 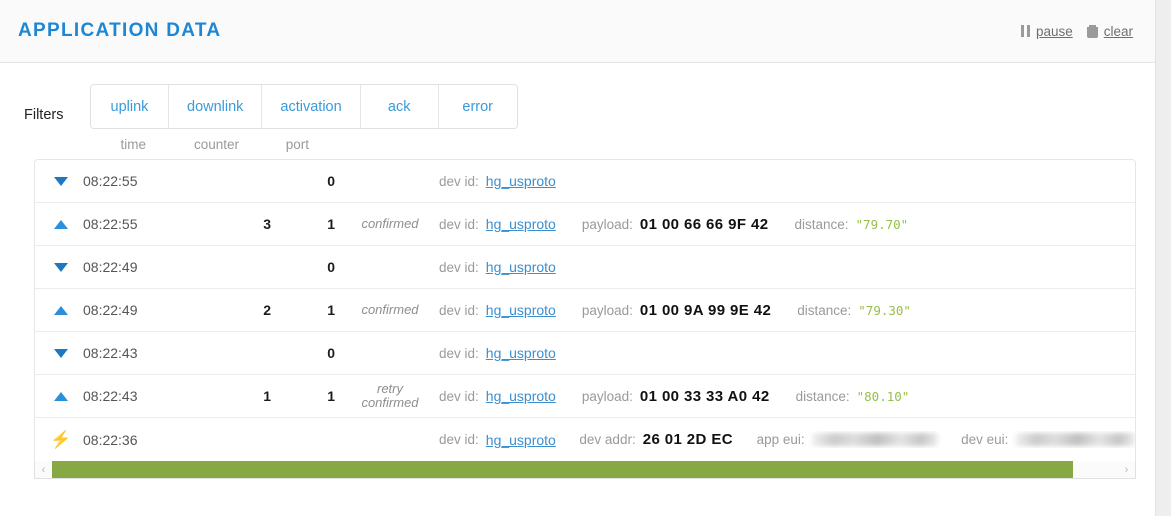 I want to click on filters-label: Filters, so click(x=44, y=115).